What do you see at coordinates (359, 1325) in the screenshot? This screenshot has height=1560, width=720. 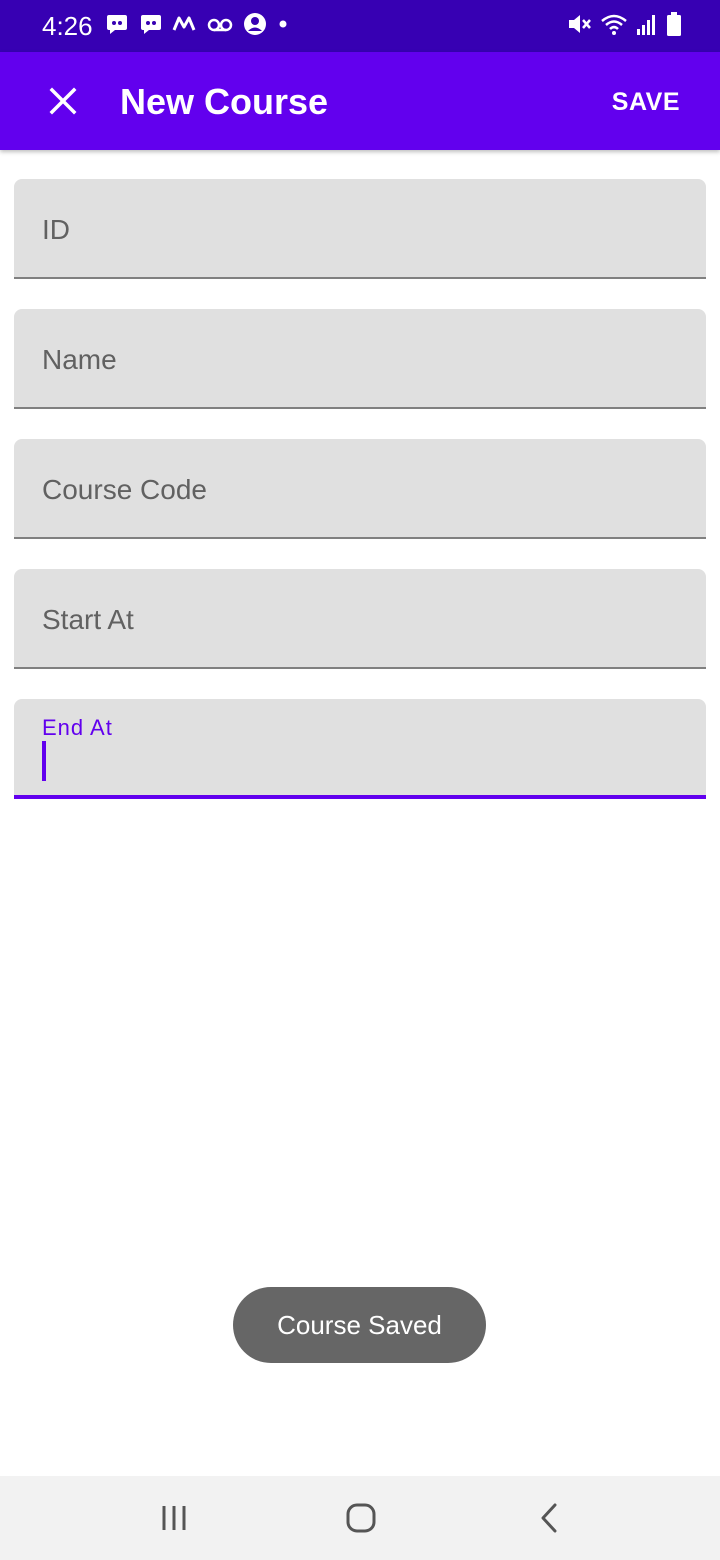 I see `toast-message: Course Saved` at bounding box center [359, 1325].